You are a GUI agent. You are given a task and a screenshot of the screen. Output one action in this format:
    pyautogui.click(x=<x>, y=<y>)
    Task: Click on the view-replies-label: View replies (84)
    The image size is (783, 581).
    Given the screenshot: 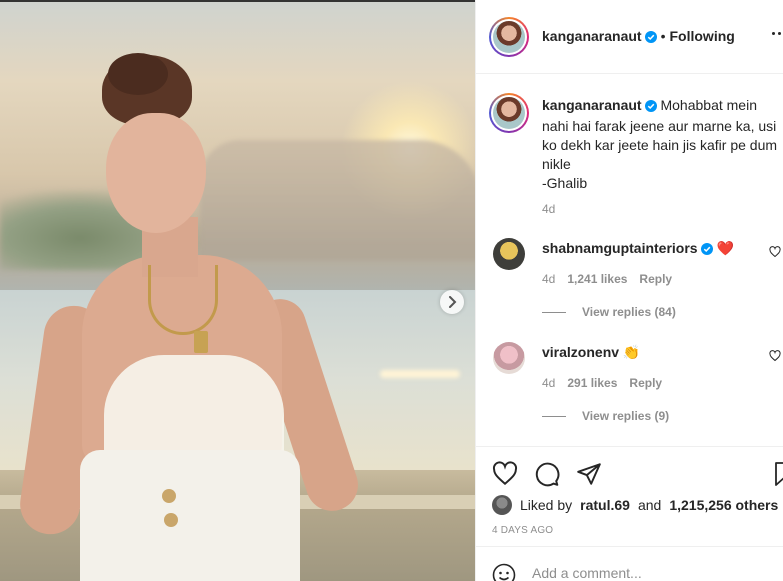 What is the action you would take?
    pyautogui.click(x=629, y=312)
    